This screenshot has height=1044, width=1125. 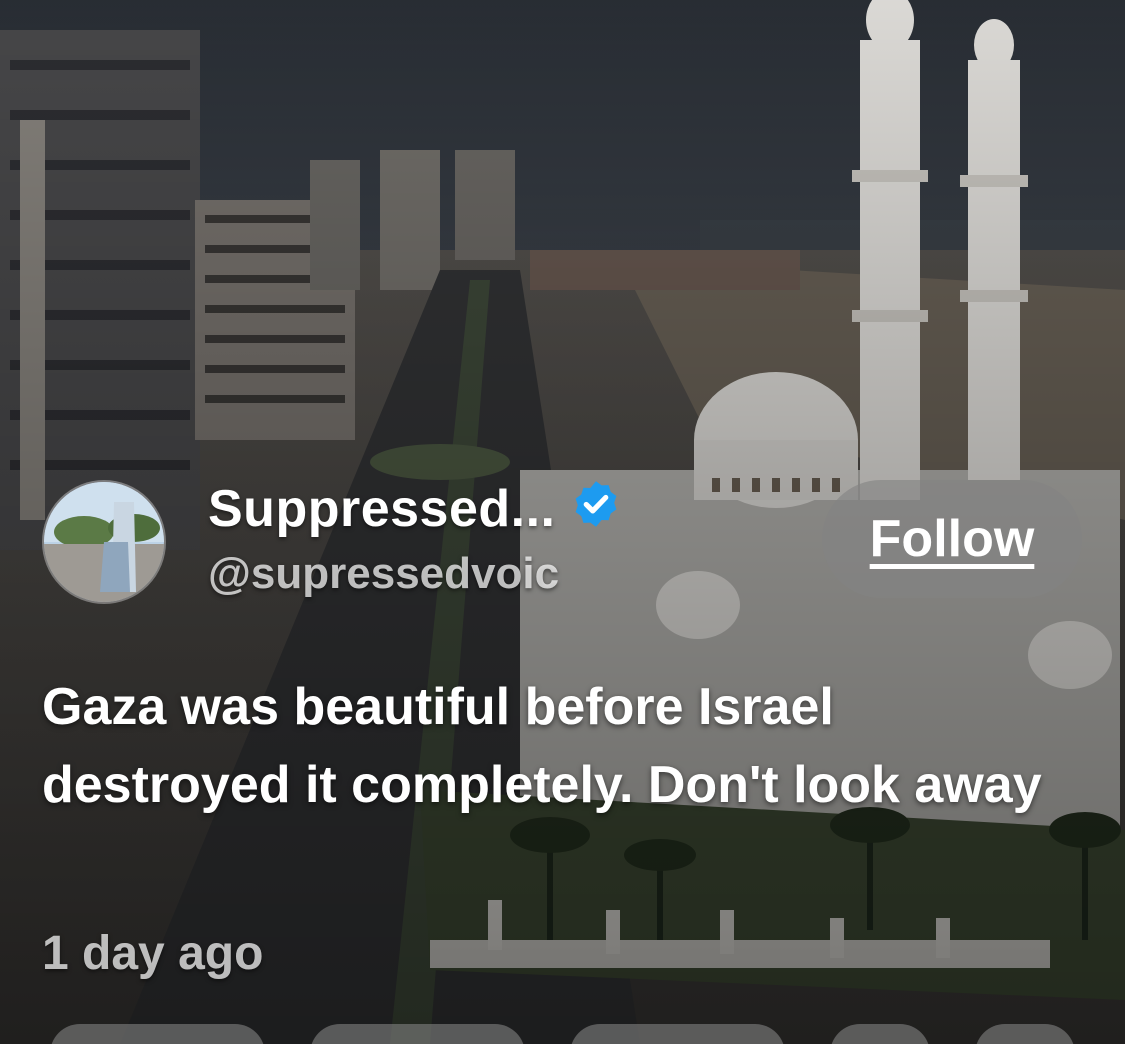 I want to click on action-pill-share, so click(x=1025, y=1034).